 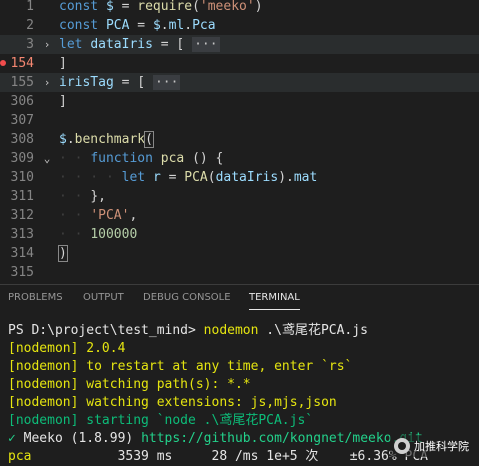 I want to click on code-line: 2 const PCA = $.ml.Pca, so click(x=239, y=25).